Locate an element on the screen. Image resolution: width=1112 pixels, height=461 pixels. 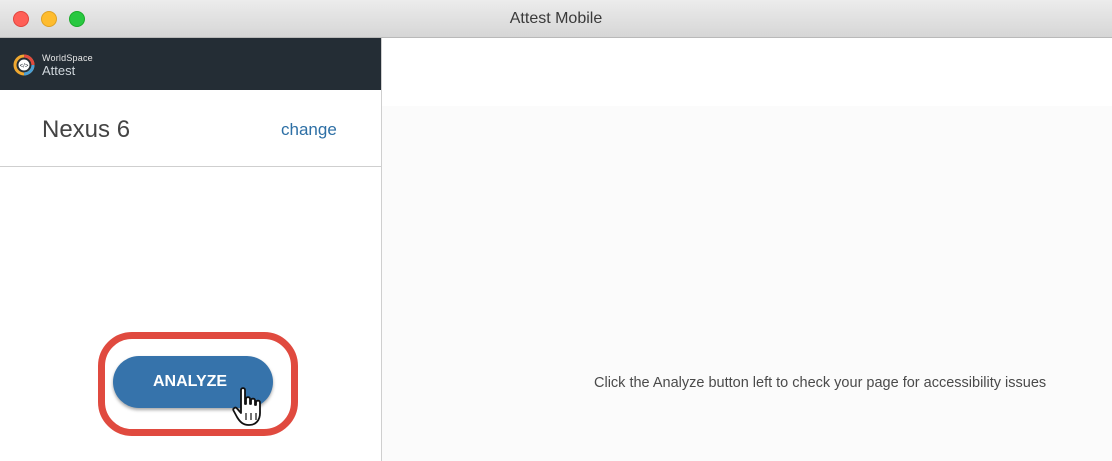
window-title: Attest Mobile is located at coordinates (556, 18).